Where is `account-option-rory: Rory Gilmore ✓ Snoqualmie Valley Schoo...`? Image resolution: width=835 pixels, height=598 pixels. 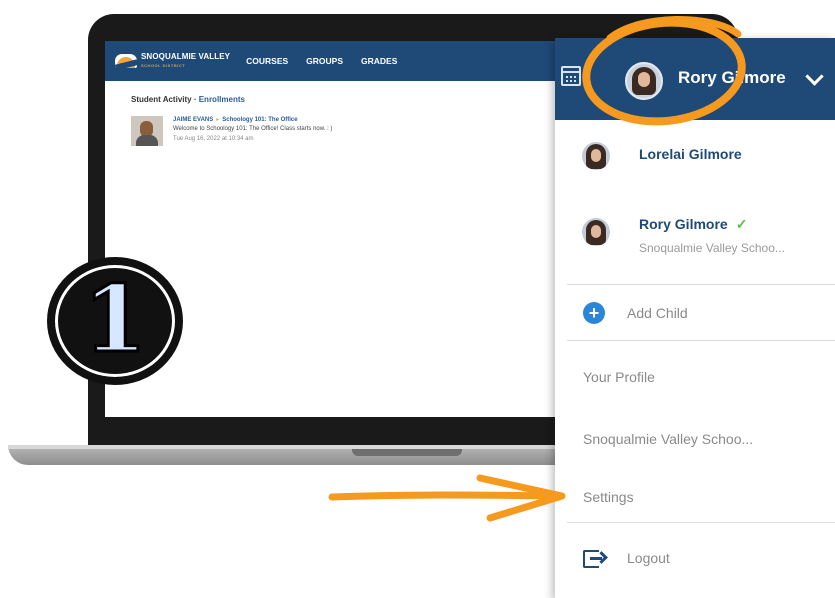 account-option-rory: Rory Gilmore ✓ Snoqualmie Valley Schoo... is located at coordinates (695, 245).